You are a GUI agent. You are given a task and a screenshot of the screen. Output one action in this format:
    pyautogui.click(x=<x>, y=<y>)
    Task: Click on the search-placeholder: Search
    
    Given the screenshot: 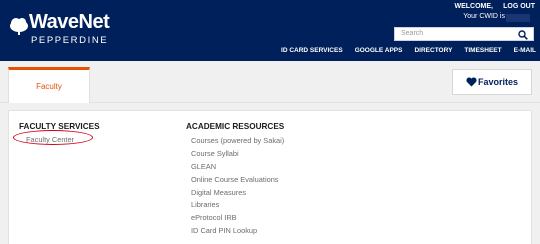 What is the action you would take?
    pyautogui.click(x=412, y=33)
    